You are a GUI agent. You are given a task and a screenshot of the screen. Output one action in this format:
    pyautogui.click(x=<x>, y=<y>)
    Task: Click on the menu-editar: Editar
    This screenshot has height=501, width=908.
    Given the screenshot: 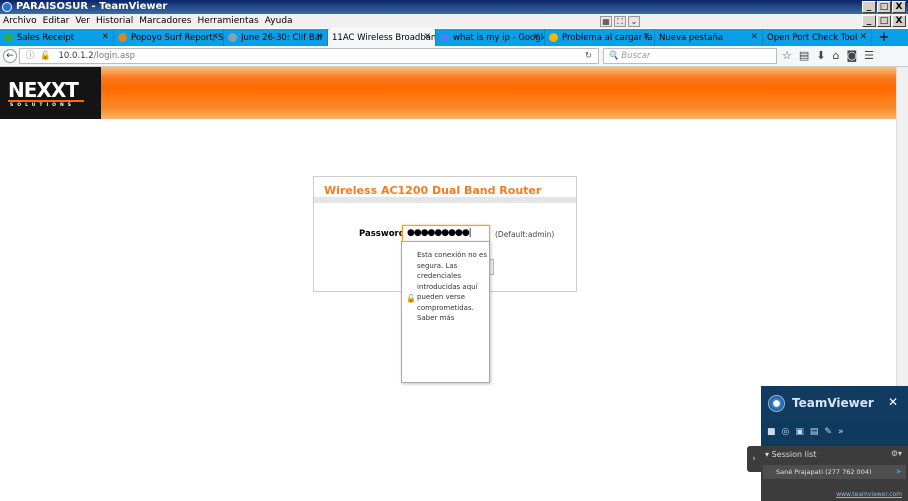 What is the action you would take?
    pyautogui.click(x=56, y=21)
    